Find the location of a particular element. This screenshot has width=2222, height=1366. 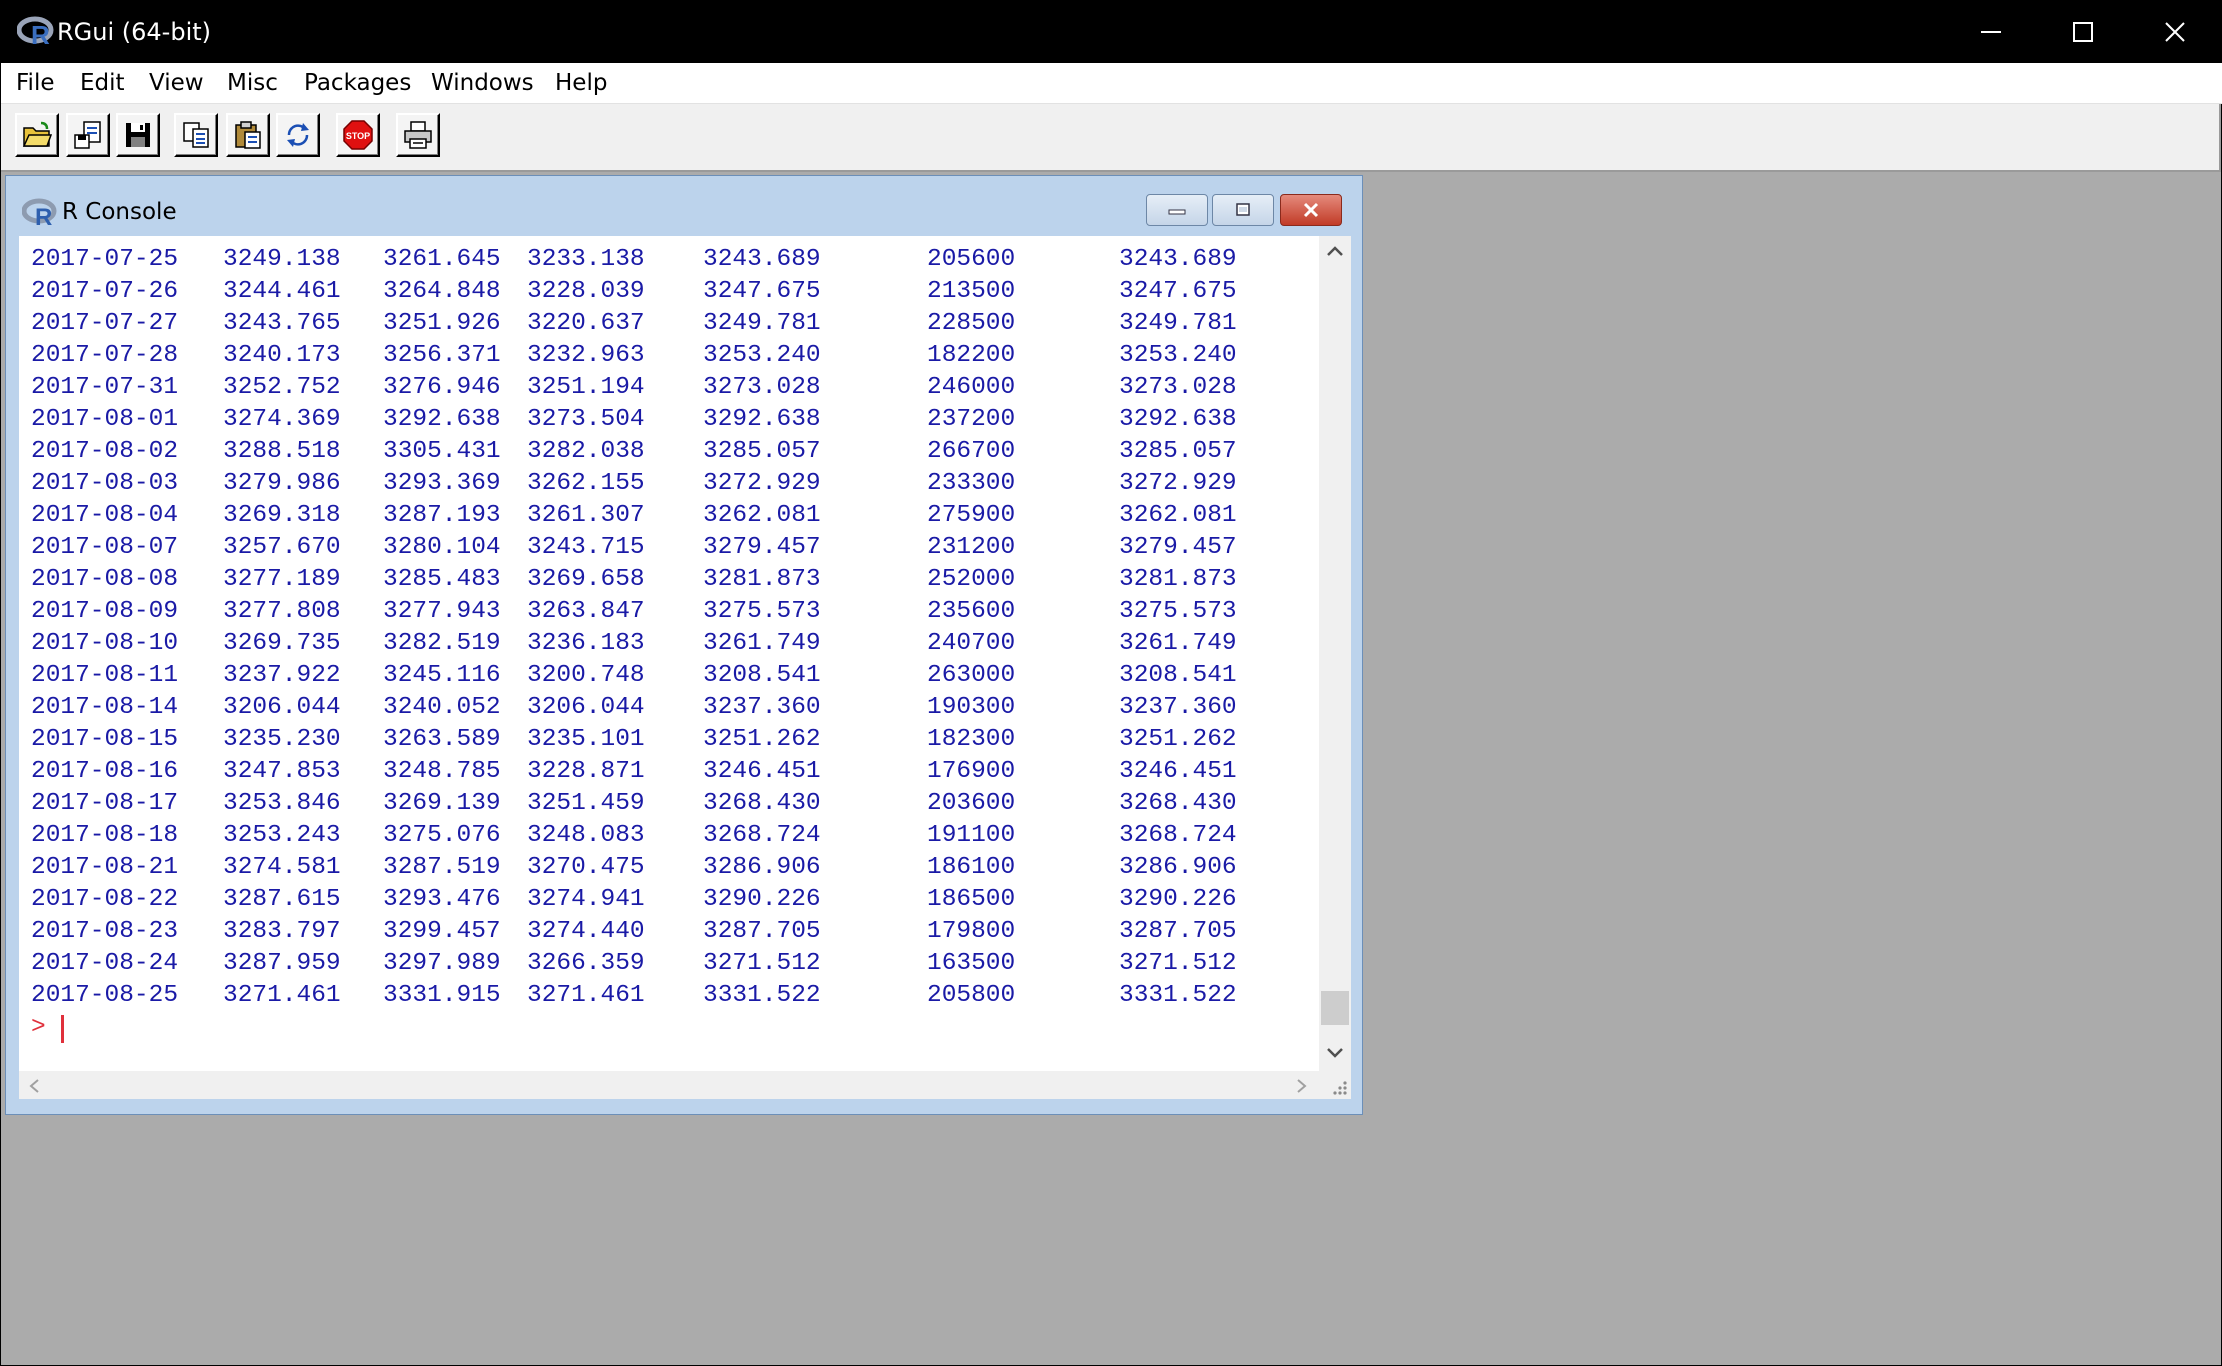

maximize-button is located at coordinates (2083, 32).